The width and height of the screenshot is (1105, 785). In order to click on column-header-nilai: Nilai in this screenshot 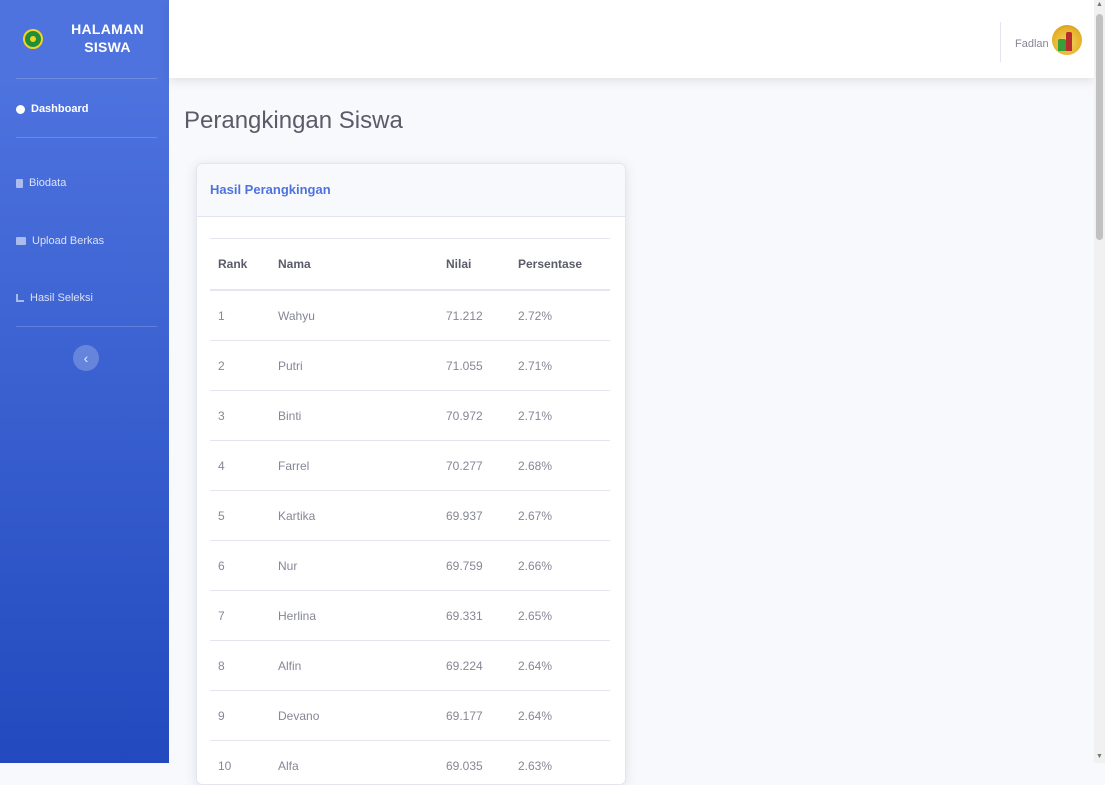, I will do `click(474, 265)`.